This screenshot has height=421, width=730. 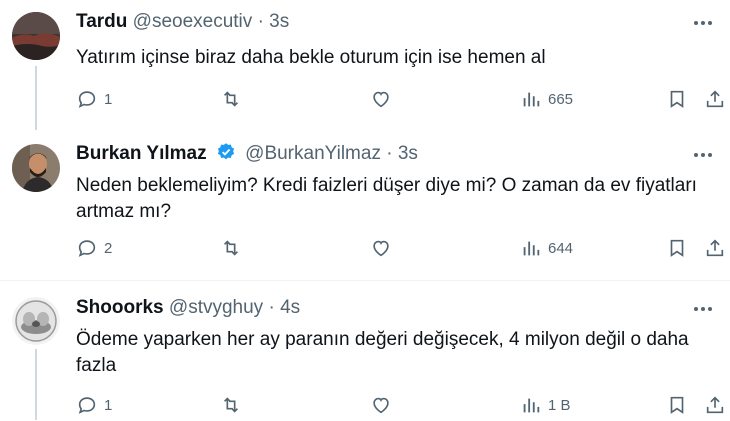 I want to click on display-name: Burkan Yılmaz, so click(x=141, y=153).